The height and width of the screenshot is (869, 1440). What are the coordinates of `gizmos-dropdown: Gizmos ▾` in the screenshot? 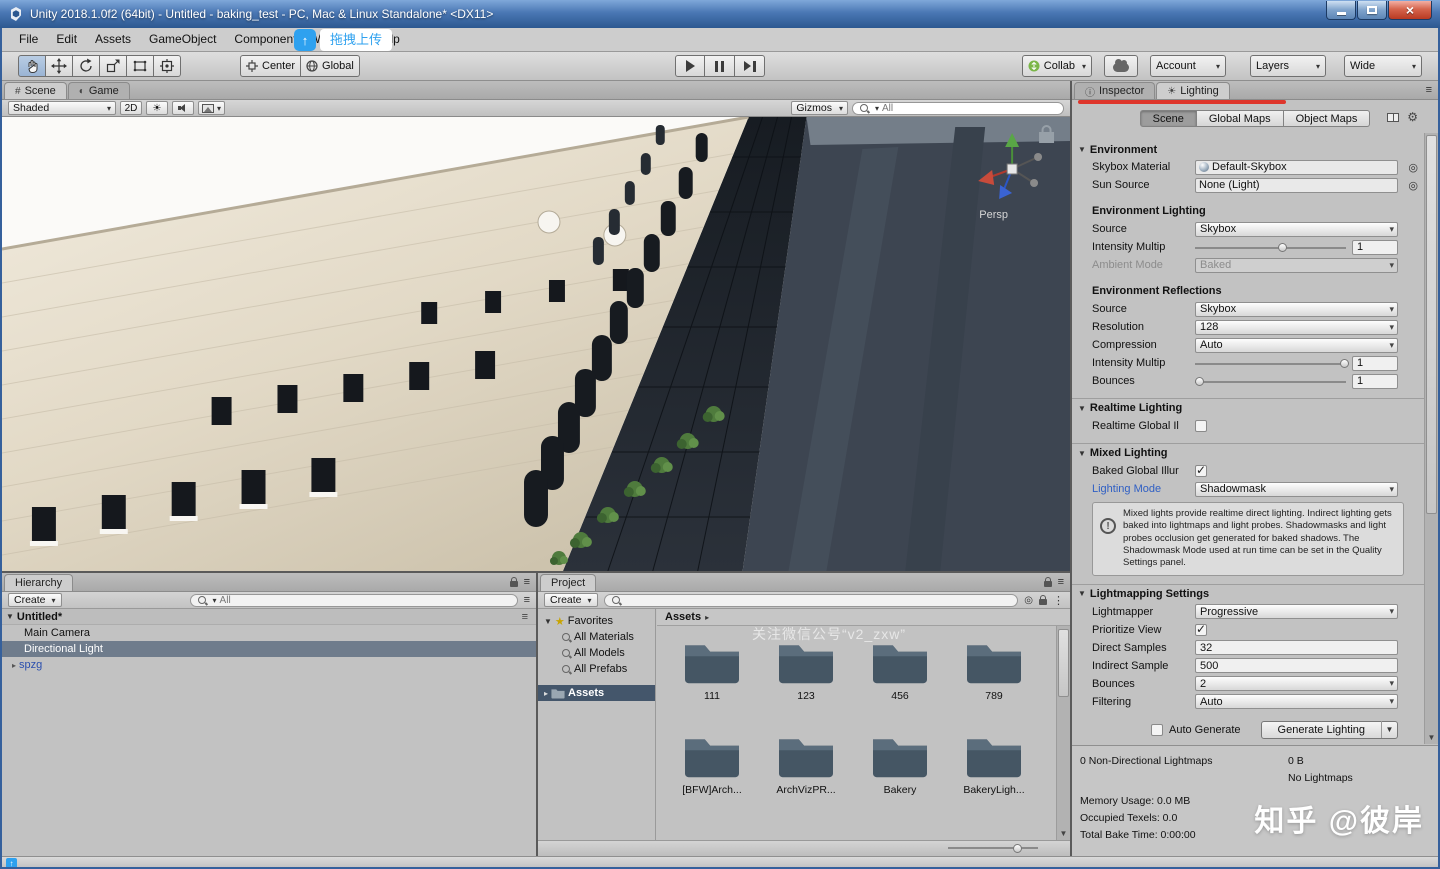 It's located at (819, 108).